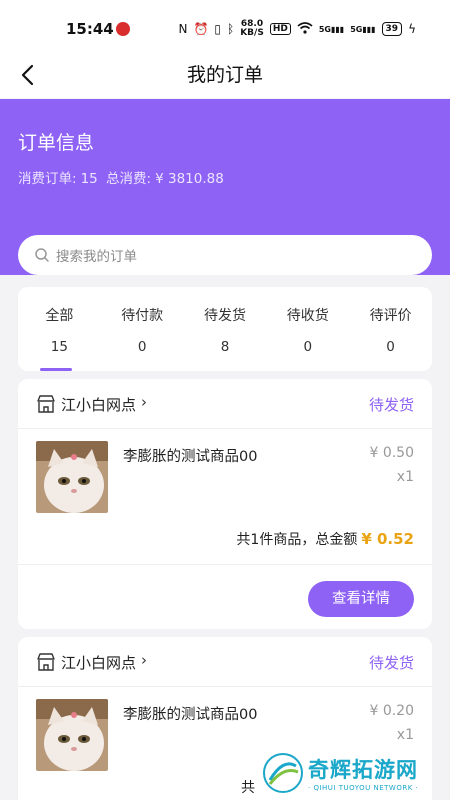 The width and height of the screenshot is (450, 800). I want to click on order-tabs: 全部 15 待付款 0 待发货 8 待收货 0 待评价 0, so click(225, 329).